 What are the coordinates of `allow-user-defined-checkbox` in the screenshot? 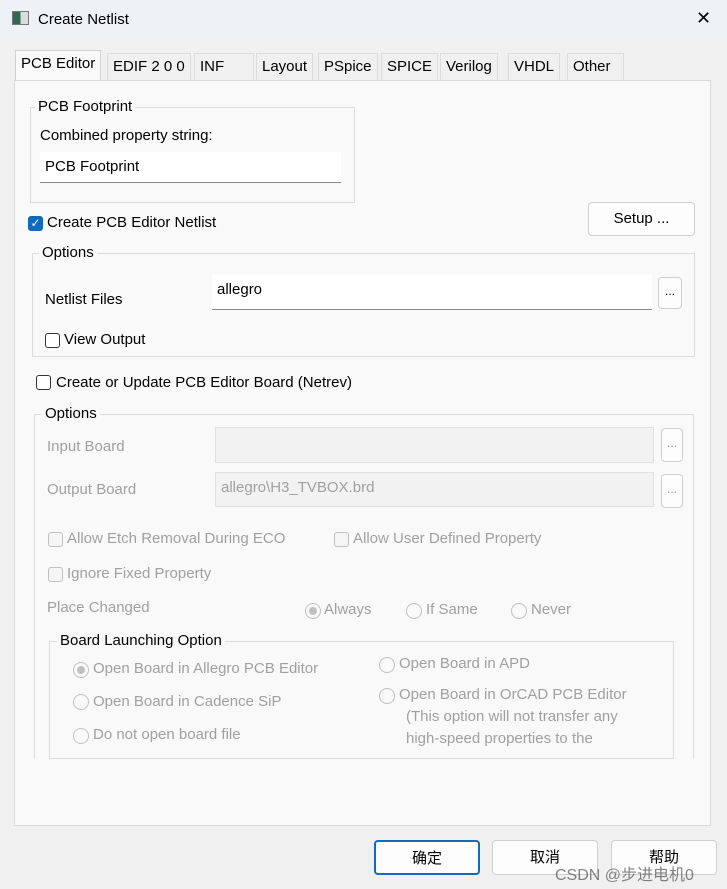 It's located at (341, 539).